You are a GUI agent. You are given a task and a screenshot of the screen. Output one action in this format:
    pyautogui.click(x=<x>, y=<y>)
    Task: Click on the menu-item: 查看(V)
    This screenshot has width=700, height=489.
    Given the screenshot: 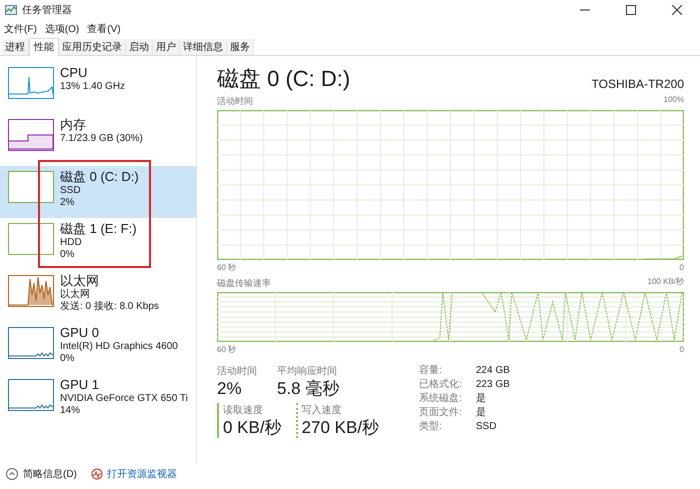 What is the action you would take?
    pyautogui.click(x=104, y=29)
    